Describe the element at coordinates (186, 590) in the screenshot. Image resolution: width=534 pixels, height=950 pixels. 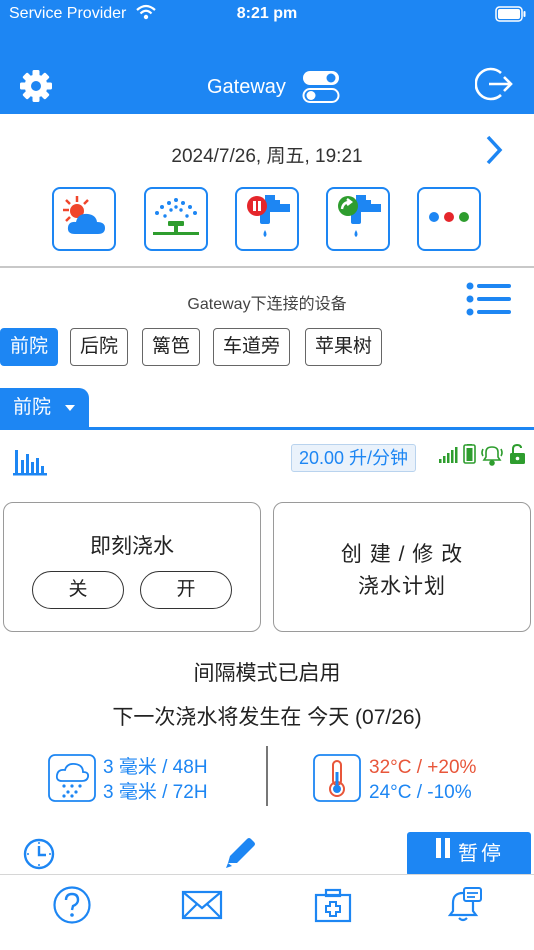
I see `water-on-button: 开` at that location.